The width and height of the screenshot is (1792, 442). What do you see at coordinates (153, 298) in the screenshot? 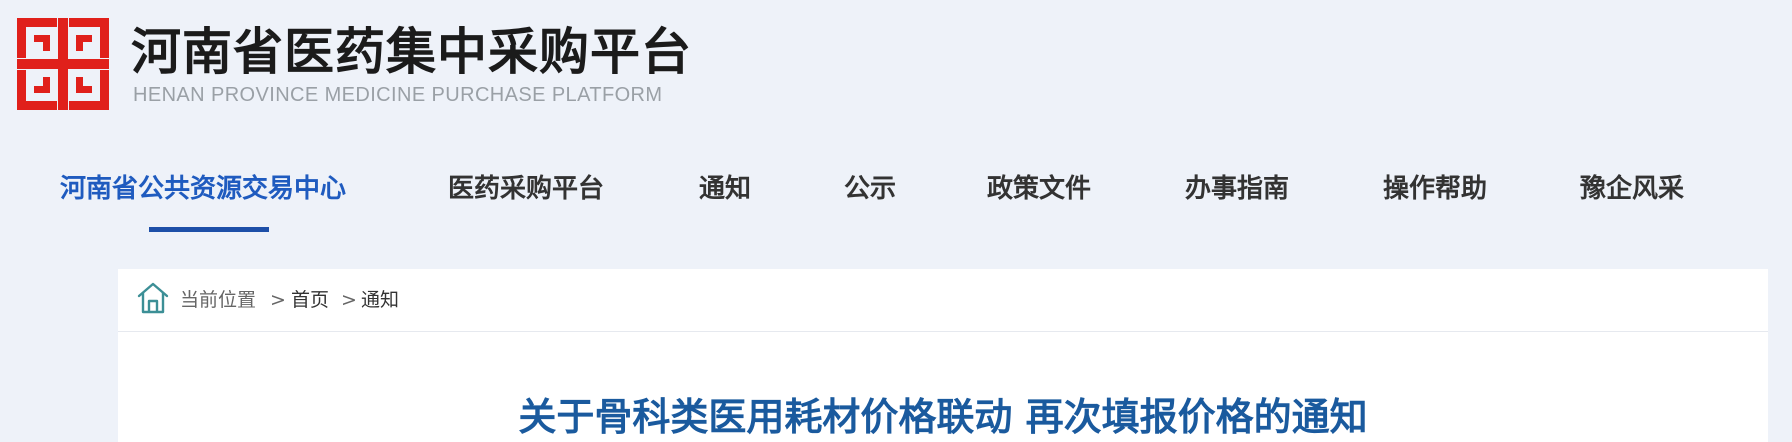
I see `home-icon` at bounding box center [153, 298].